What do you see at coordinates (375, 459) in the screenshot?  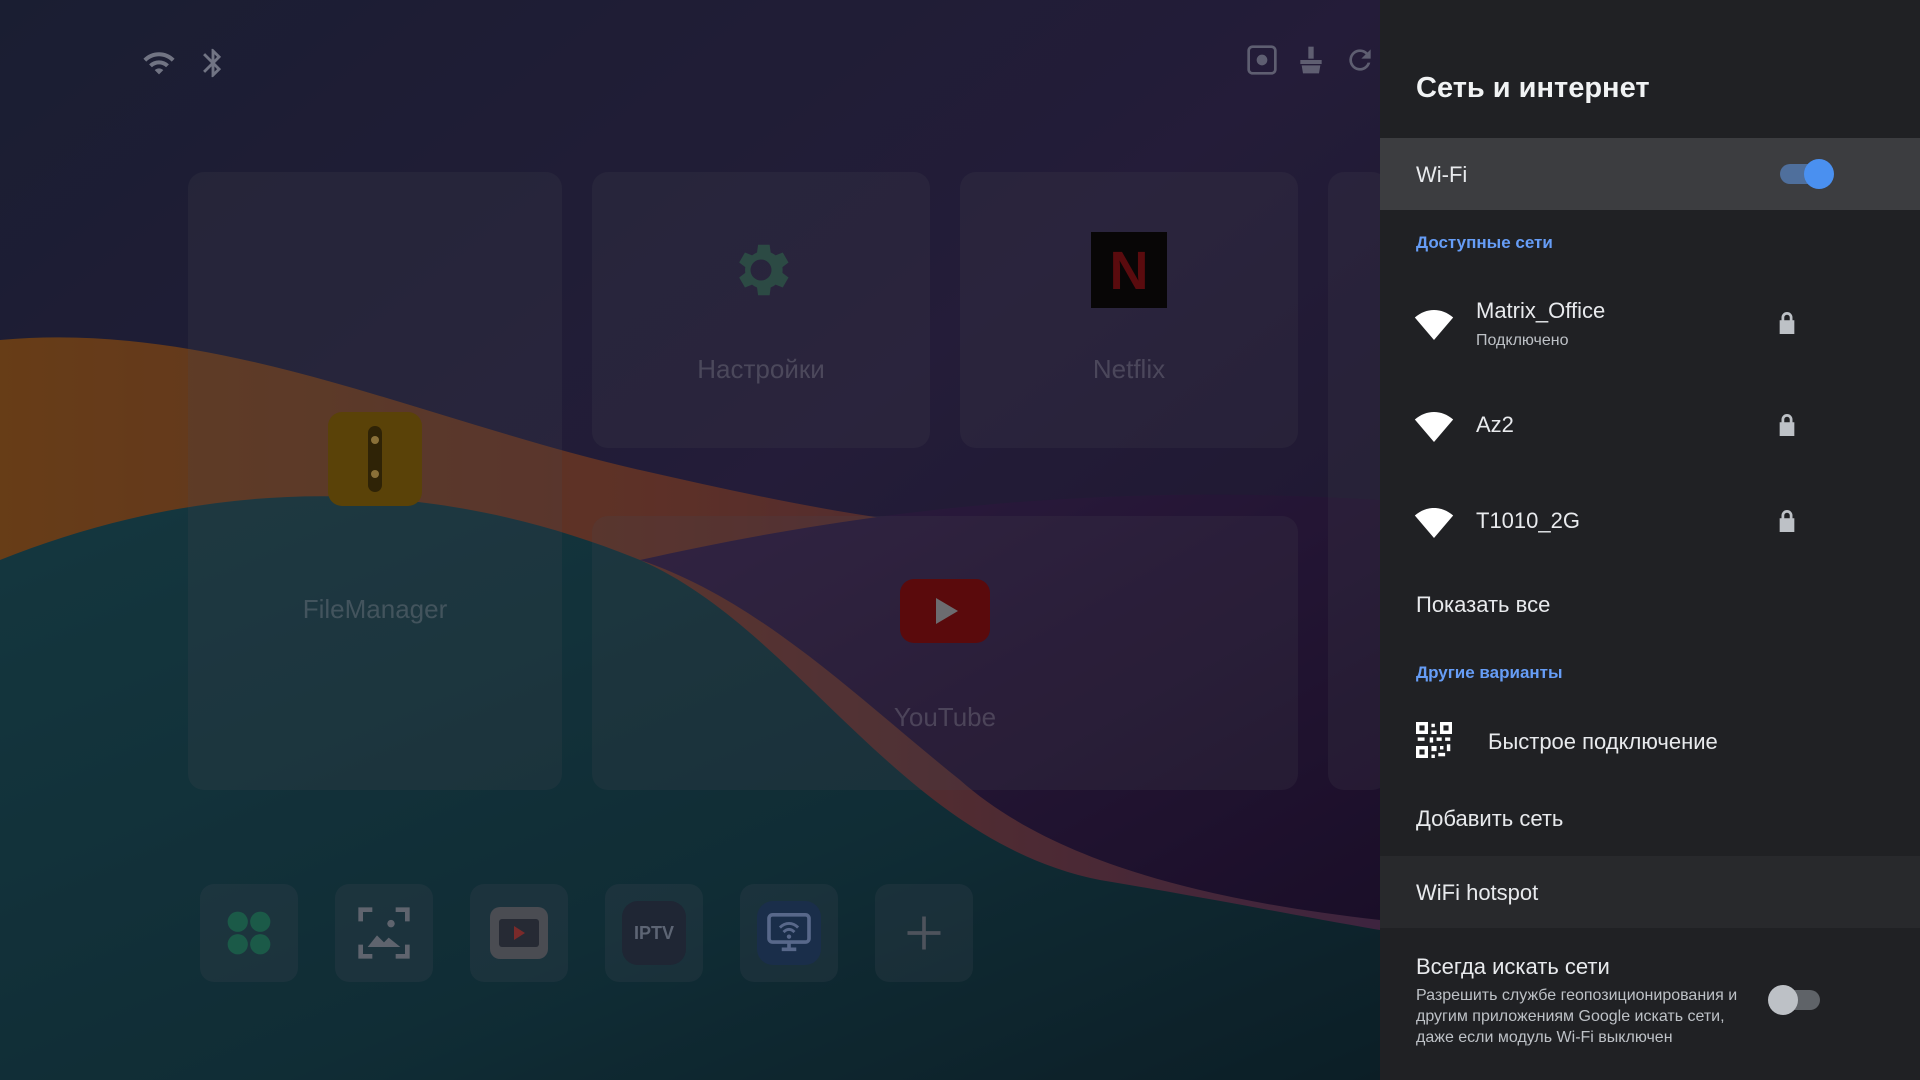 I see `file-manager-icon` at bounding box center [375, 459].